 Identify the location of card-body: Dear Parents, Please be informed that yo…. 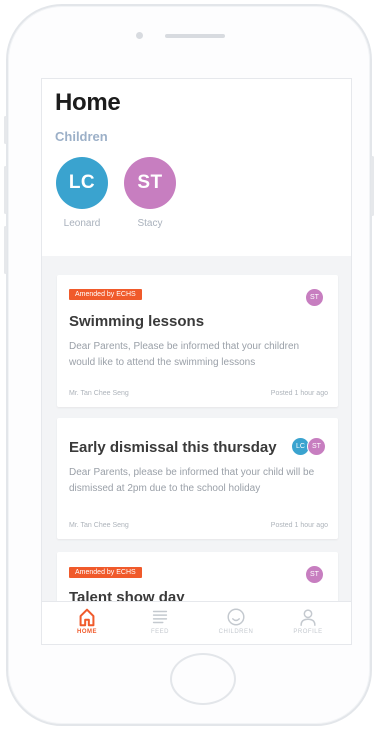
(184, 354).